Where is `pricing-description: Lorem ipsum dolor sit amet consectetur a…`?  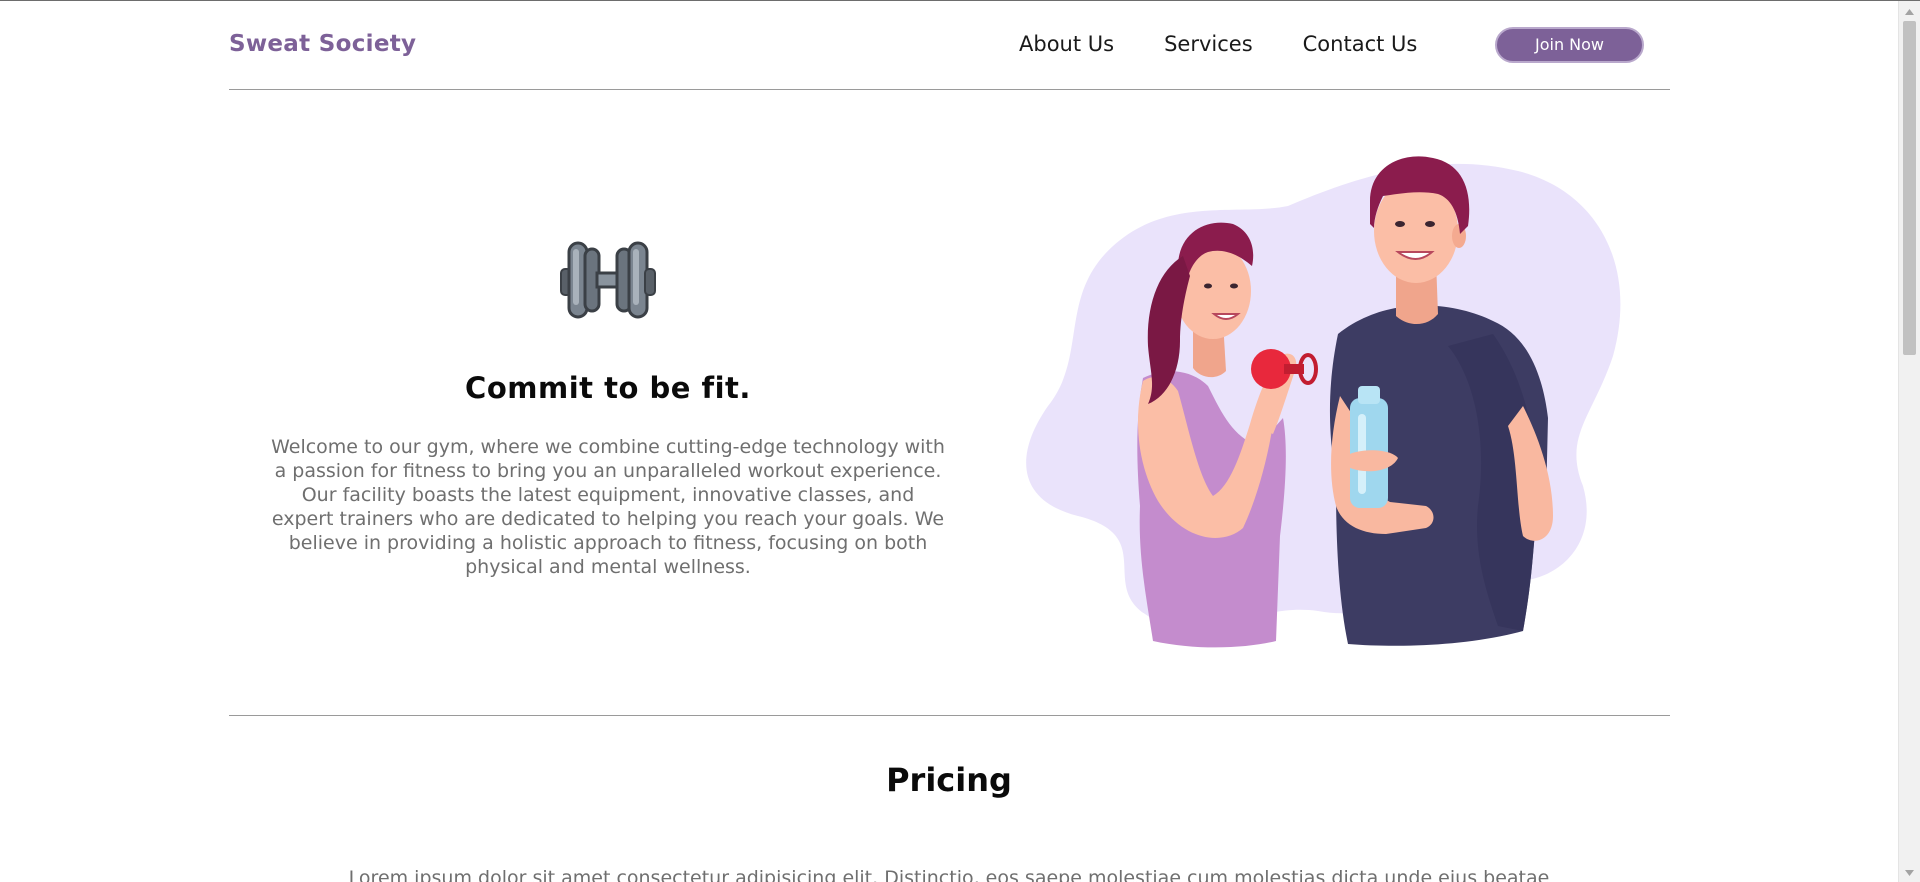 pricing-description: Lorem ipsum dolor sit amet consectetur a… is located at coordinates (949, 874).